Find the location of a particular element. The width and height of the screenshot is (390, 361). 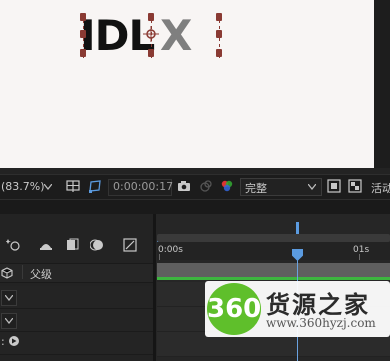

watermark-site-name: 货源之家 is located at coordinates (318, 305).